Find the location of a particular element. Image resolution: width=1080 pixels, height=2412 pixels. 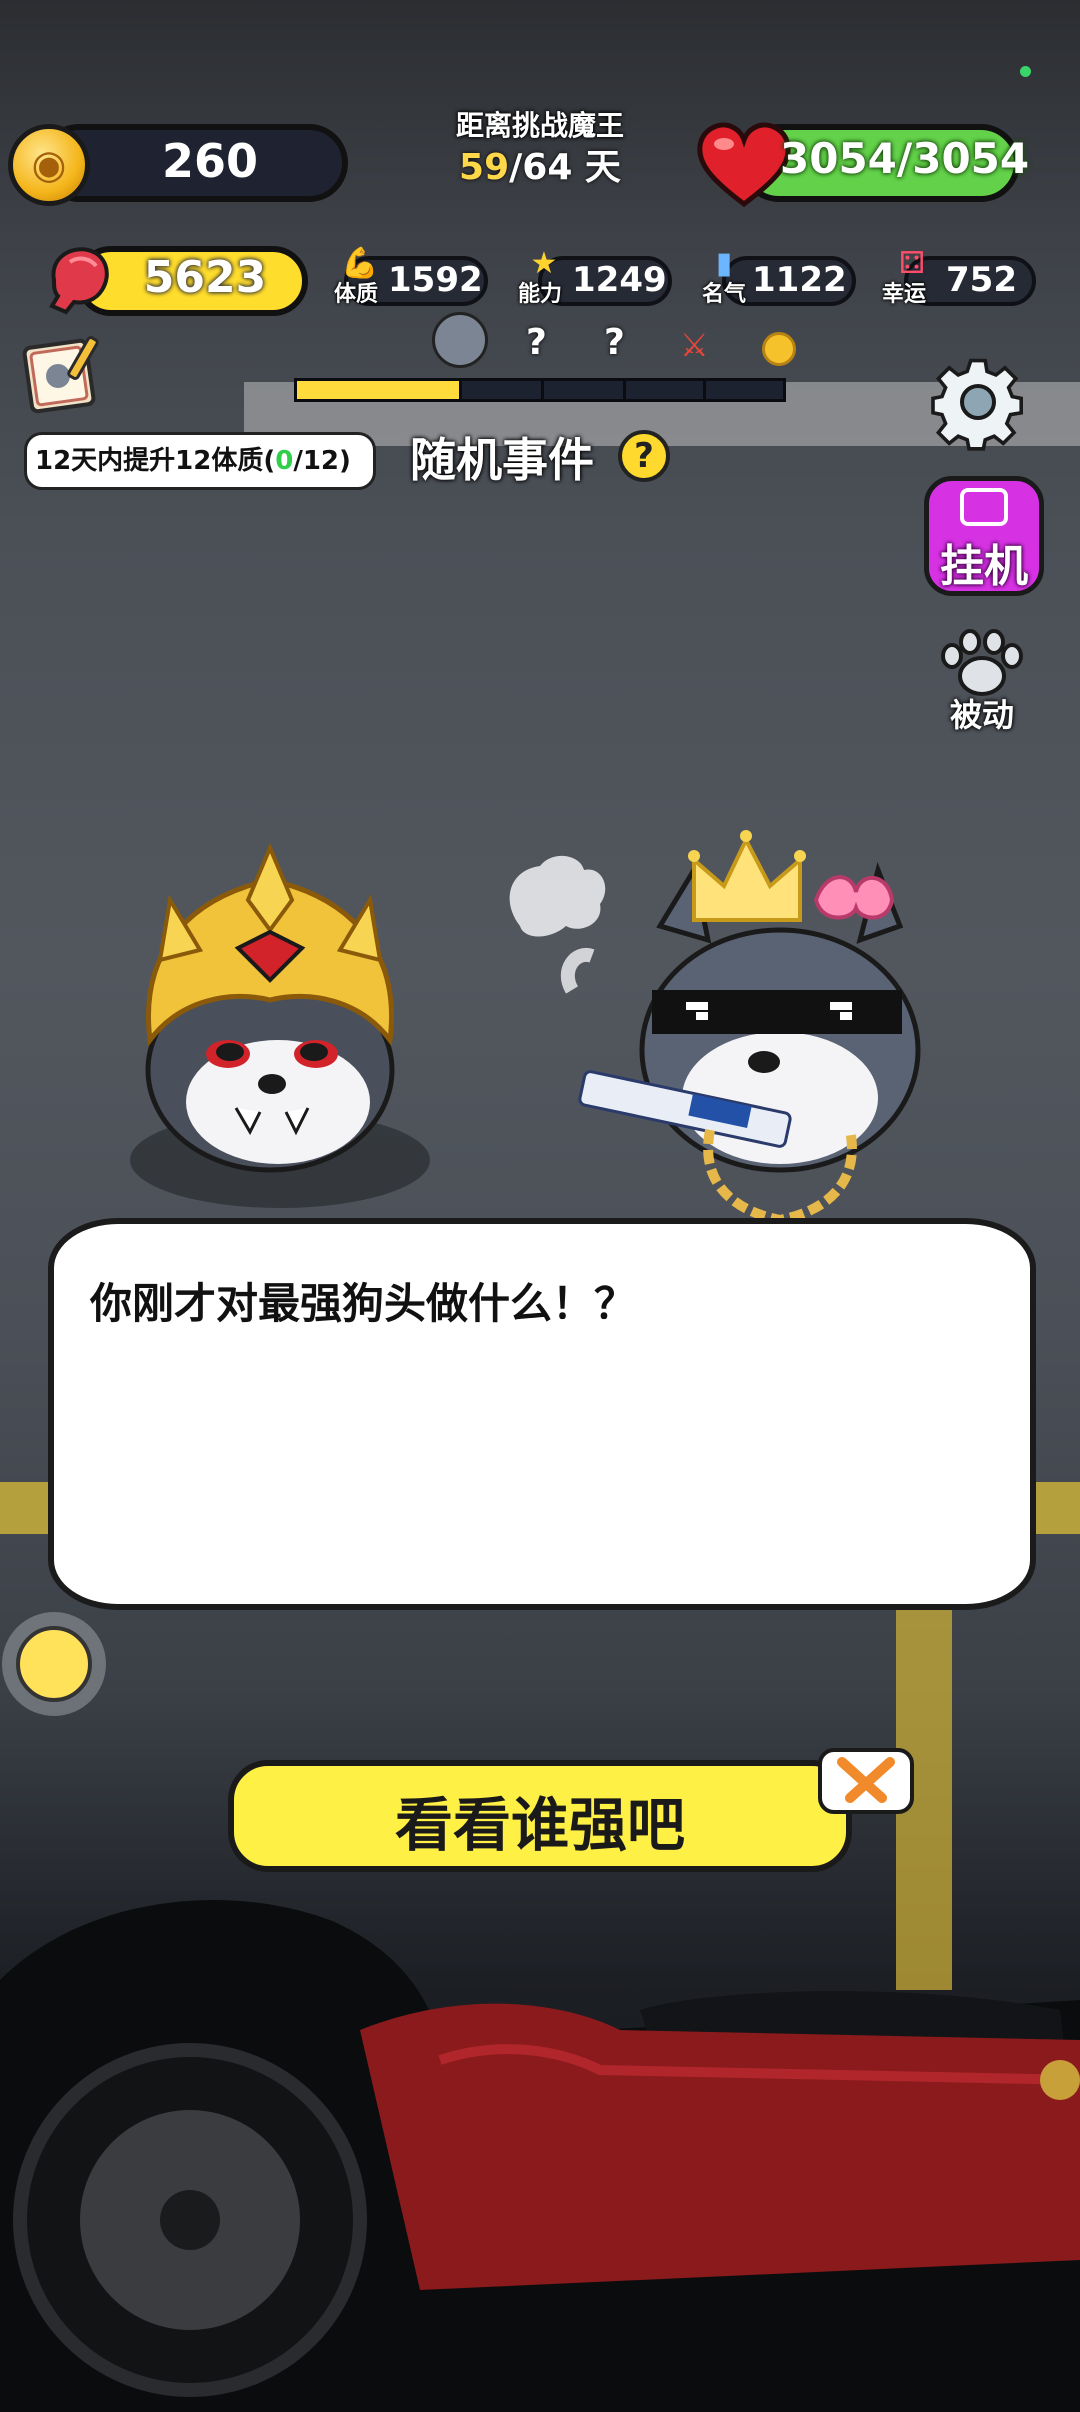

day-total: /64 天 is located at coordinates (565, 167).